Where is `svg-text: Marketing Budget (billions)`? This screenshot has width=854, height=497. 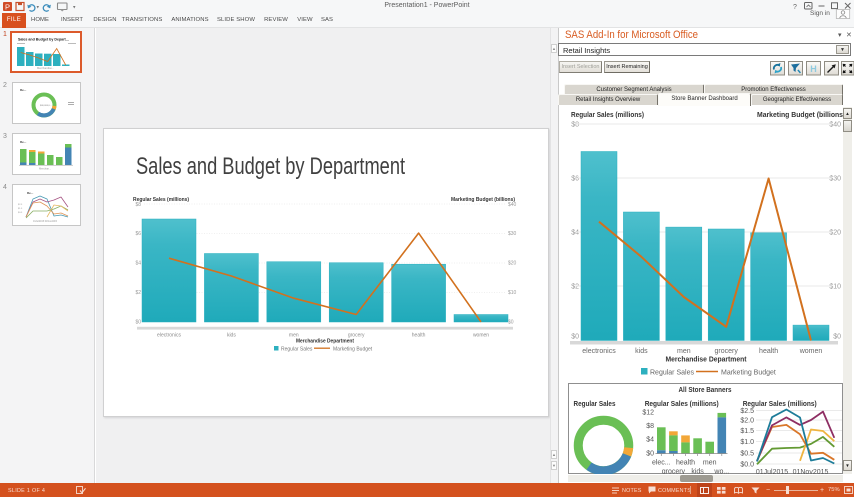
svg-text: Marketing Budget (billions) is located at coordinates (483, 200).